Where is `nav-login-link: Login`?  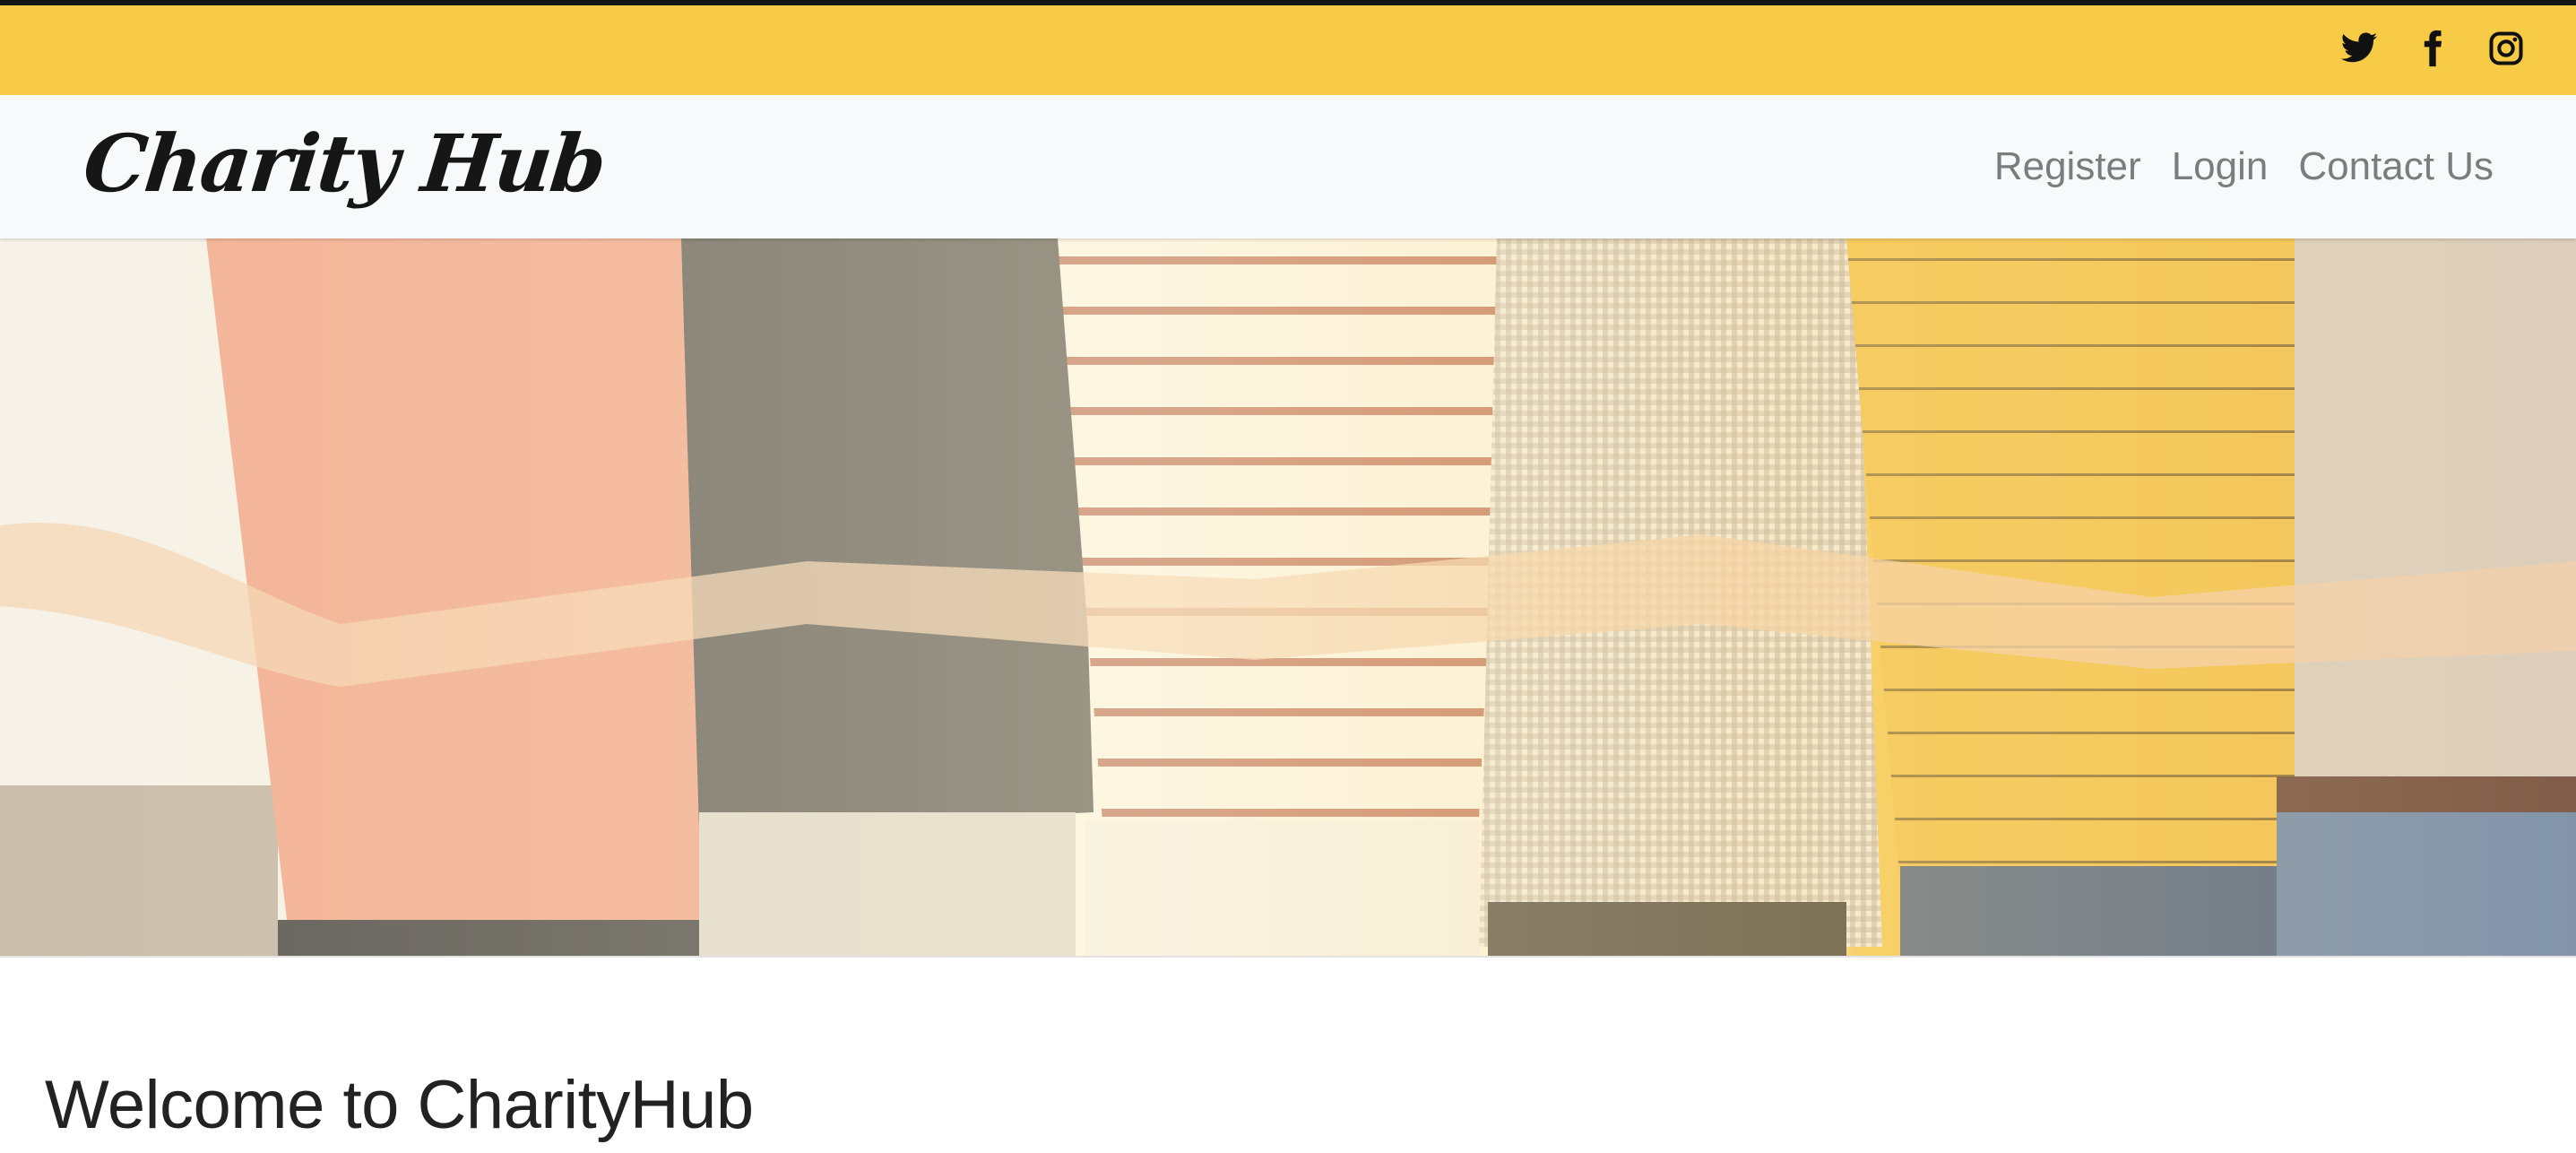
nav-login-link: Login is located at coordinates (2220, 167).